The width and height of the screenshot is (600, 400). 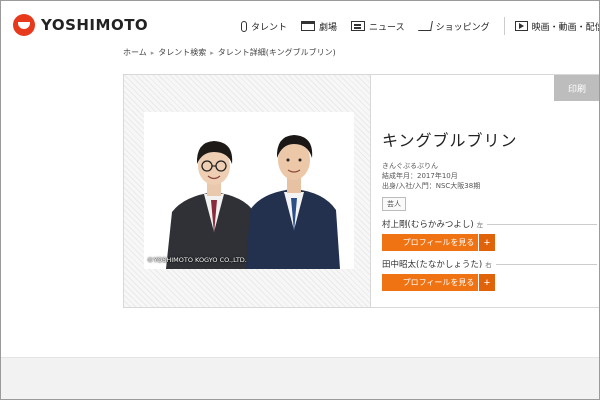 I want to click on logo-text: YOSHIMOTO, so click(x=95, y=25).